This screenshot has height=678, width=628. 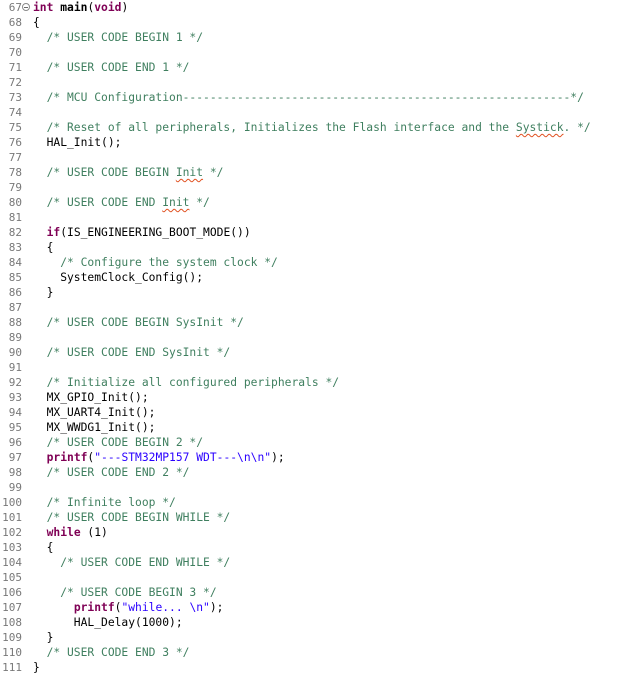 I want to click on line-number: 110, so click(x=12, y=652).